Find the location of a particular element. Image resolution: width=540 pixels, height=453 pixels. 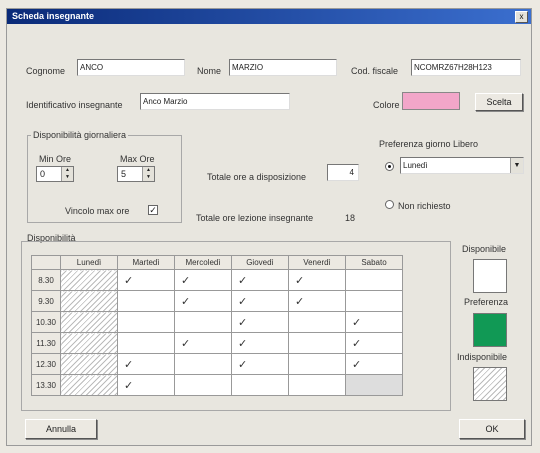

scelta-button: Scelta is located at coordinates (499, 102).